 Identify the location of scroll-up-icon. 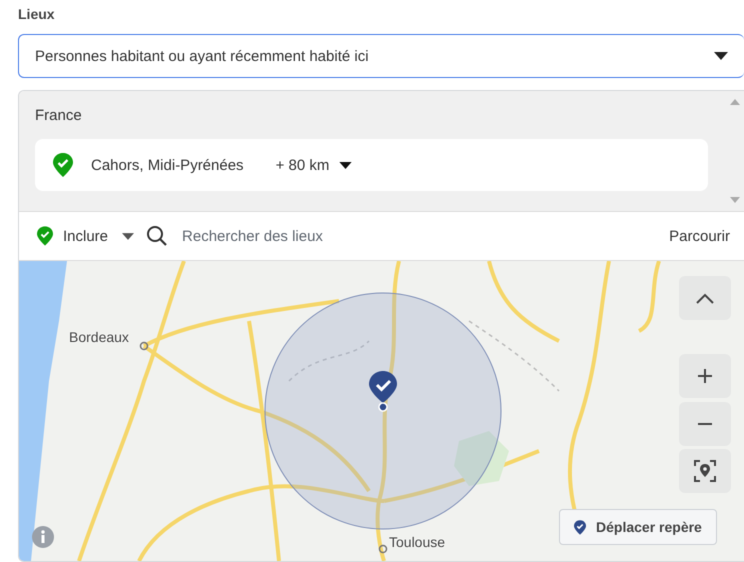
(735, 102).